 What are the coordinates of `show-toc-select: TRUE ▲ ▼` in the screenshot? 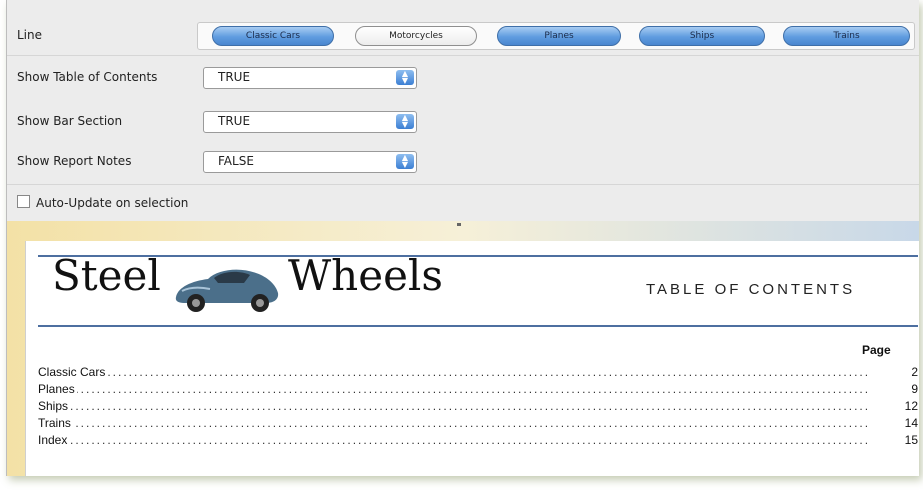 It's located at (310, 78).